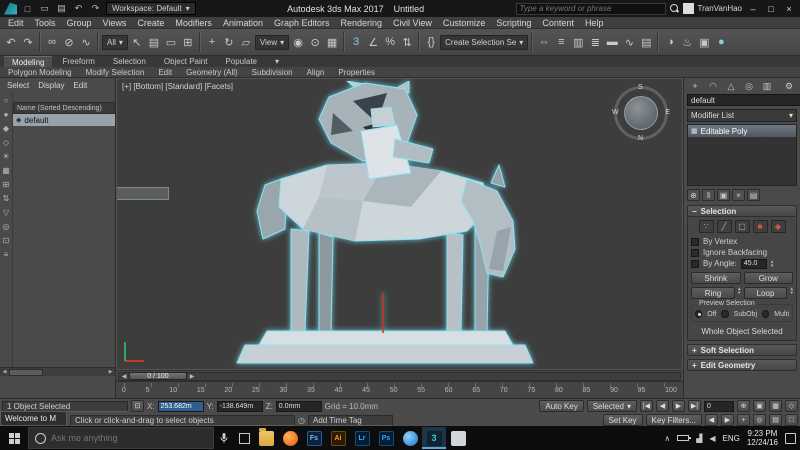 The image size is (800, 450). What do you see at coordinates (180, 406) in the screenshot?
I see `x-coordinate-field` at bounding box center [180, 406].